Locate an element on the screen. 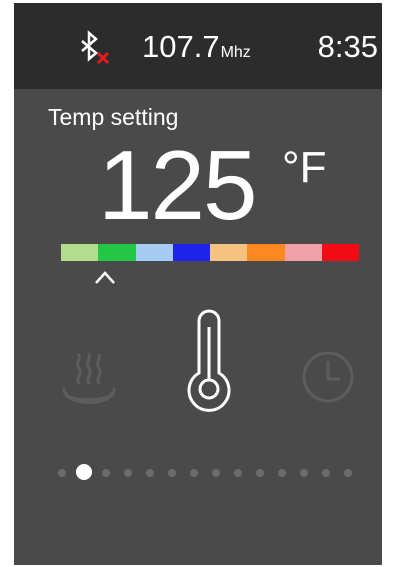 The height and width of the screenshot is (567, 395). frequency-unit: Mhz is located at coordinates (235, 52).